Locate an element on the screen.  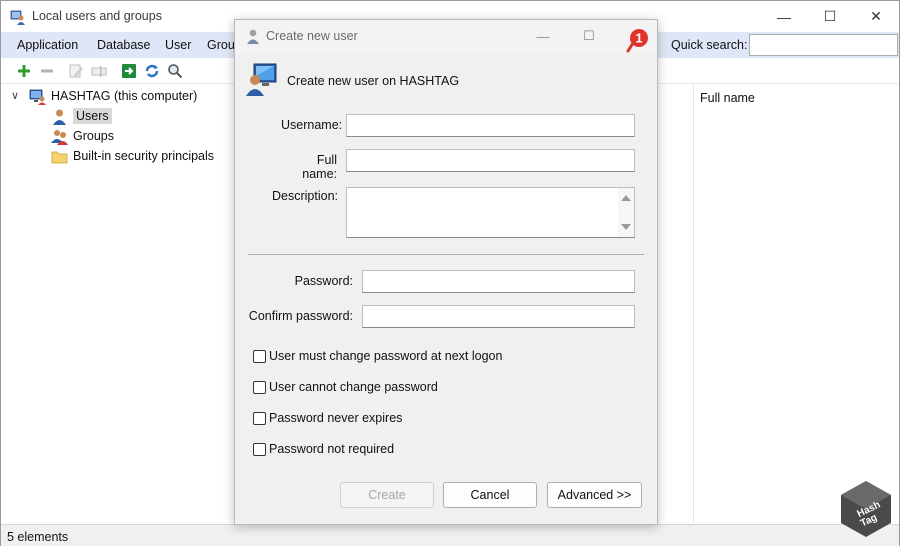
maximize-button: ☐ is located at coordinates (830, 16).